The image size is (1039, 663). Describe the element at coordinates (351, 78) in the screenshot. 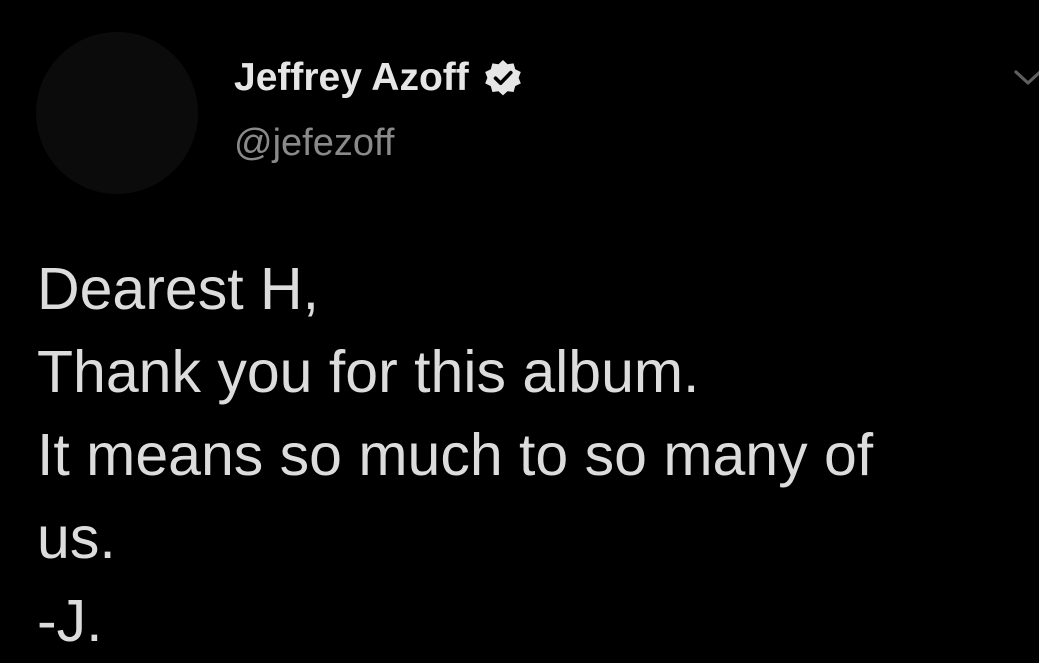

I see `author-display-name: Jeffrey Azoff` at that location.